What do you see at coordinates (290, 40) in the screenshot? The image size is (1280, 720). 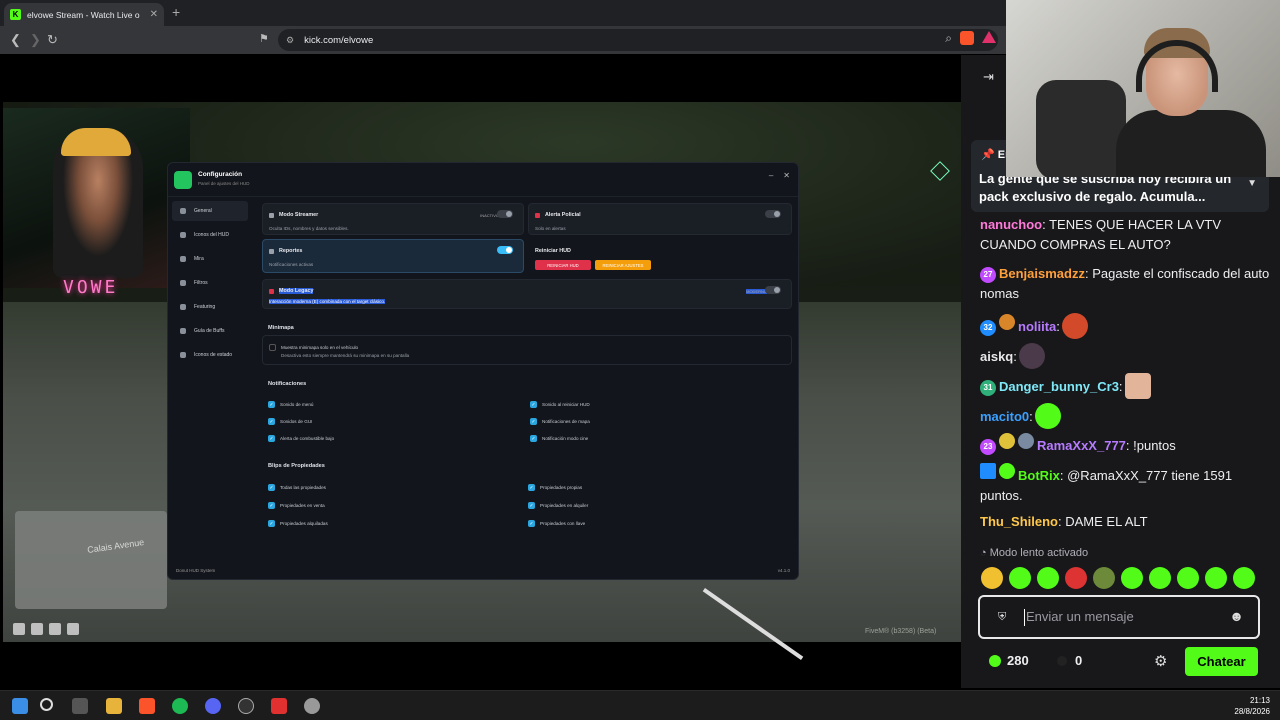 I see `site-info-icon: ⚙` at bounding box center [290, 40].